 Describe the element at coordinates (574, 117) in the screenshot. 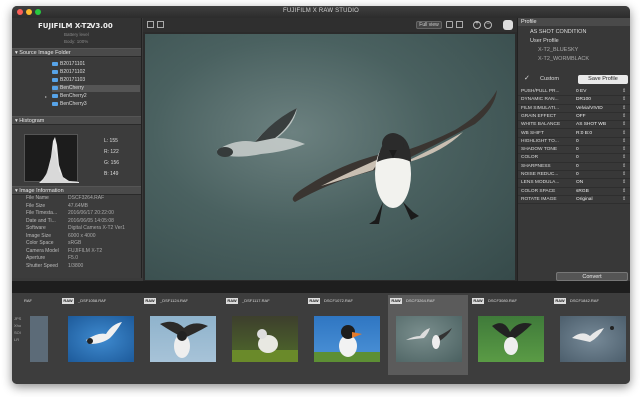

I see `parameter-row: GRAIN EFFECT OFF ⇕` at that location.